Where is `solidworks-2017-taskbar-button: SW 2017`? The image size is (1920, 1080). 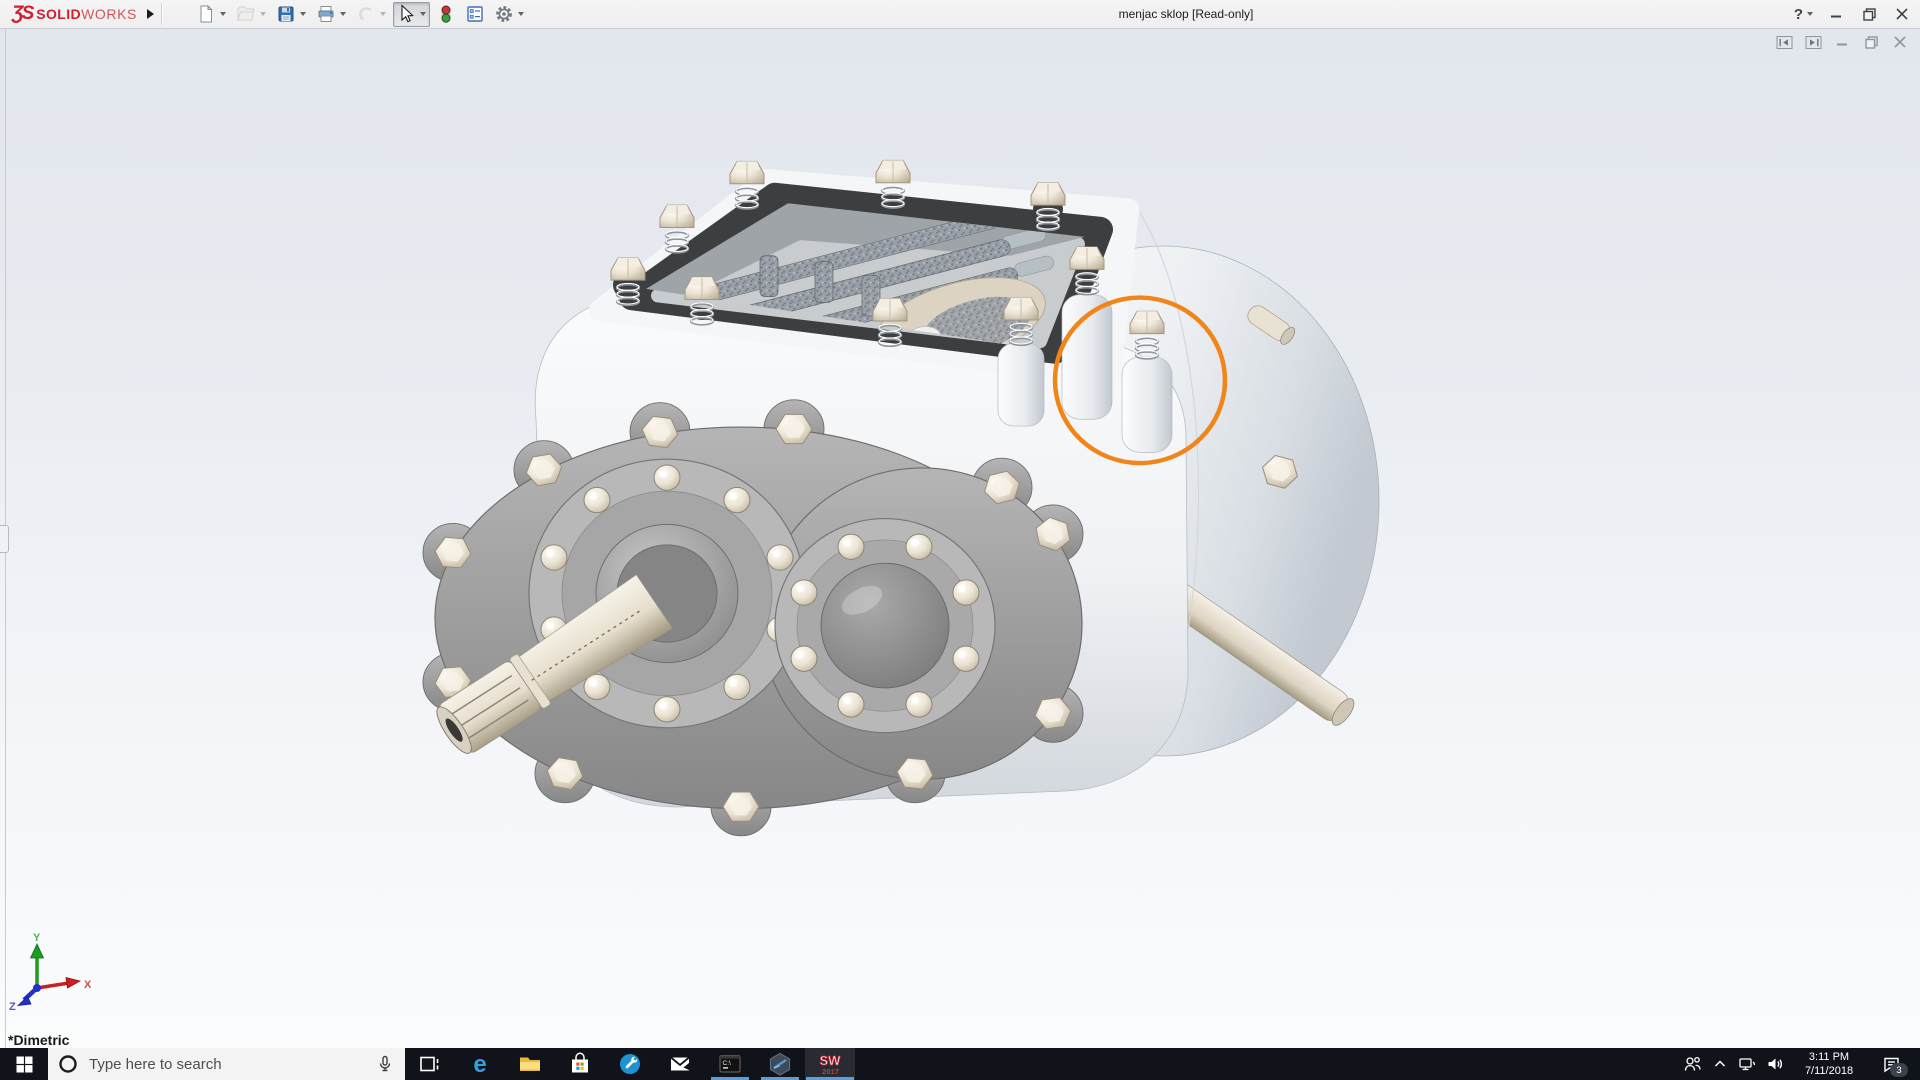
solidworks-2017-taskbar-button: SW 2017 is located at coordinates (830, 1064).